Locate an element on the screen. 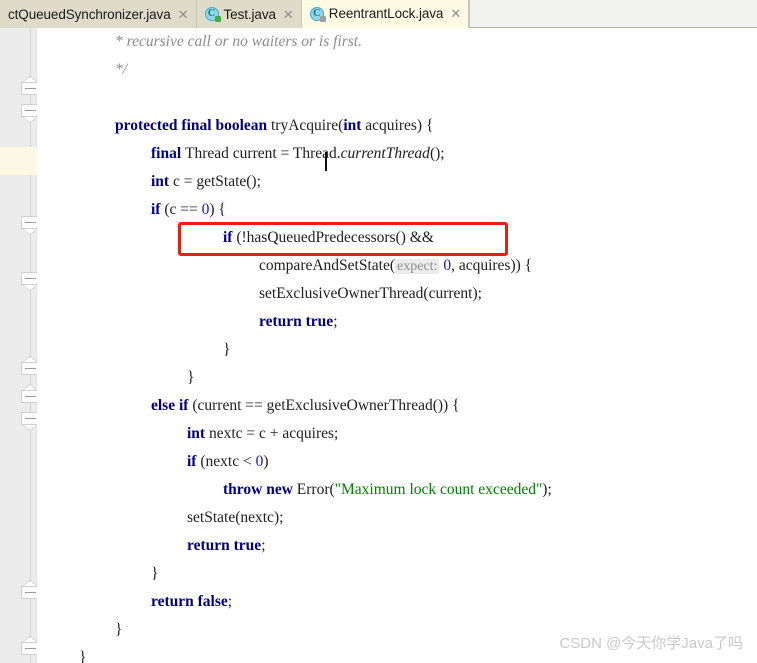 This screenshot has width=757, height=663. watermark-text: CSDN @今天你学Java了吗 is located at coordinates (651, 643).